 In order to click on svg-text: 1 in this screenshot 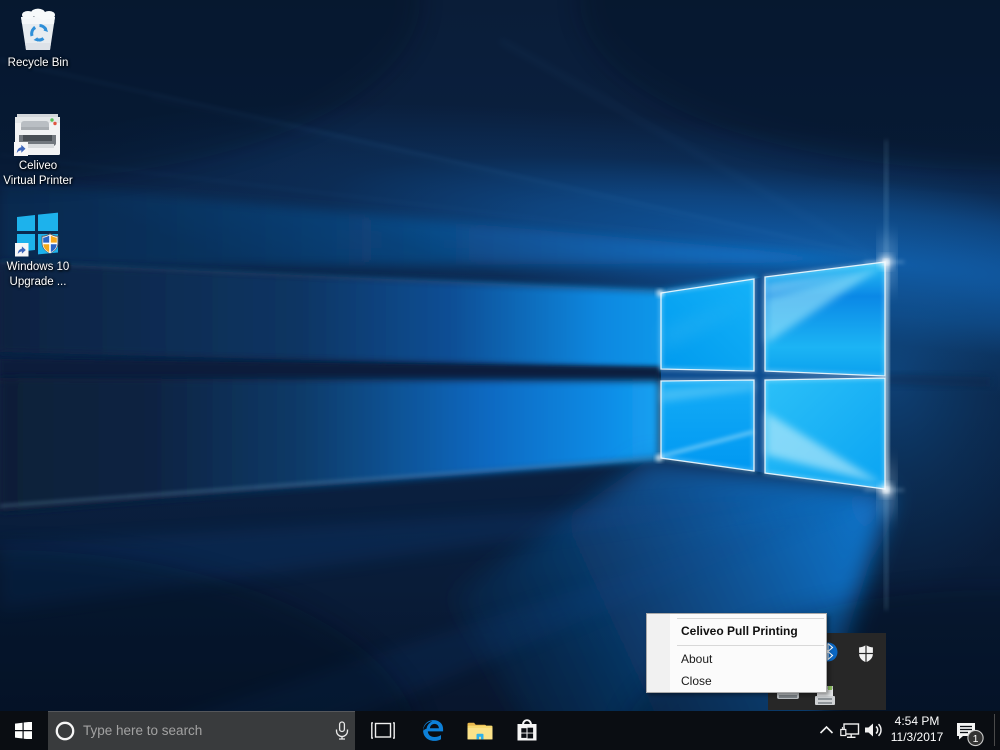, I will do `click(976, 739)`.